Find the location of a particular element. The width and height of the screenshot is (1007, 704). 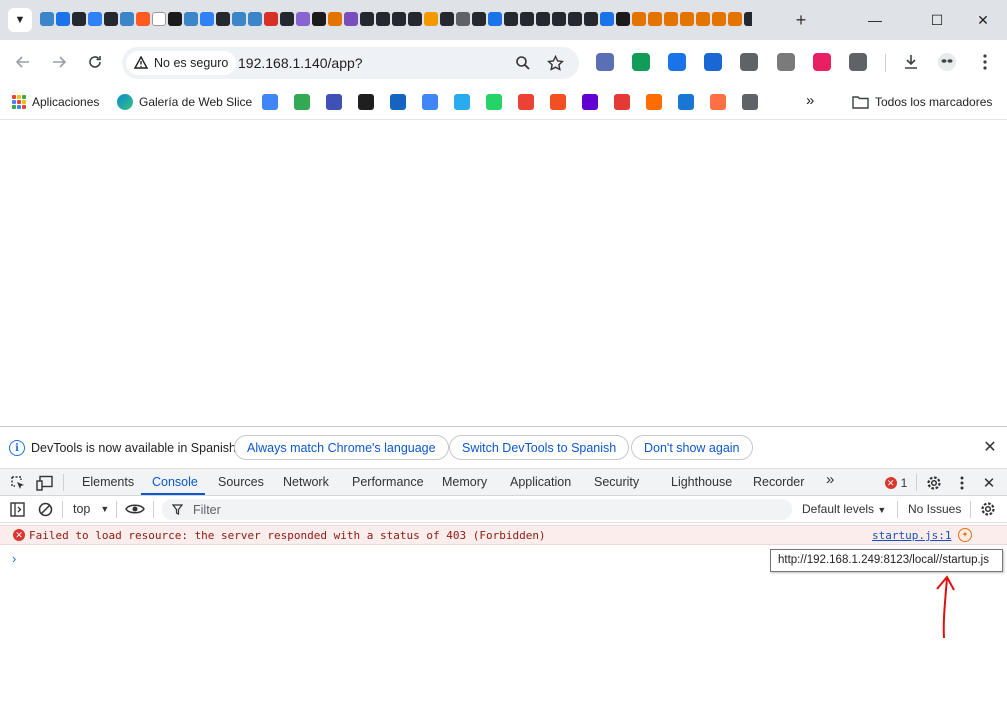

maximize-button: ☐ is located at coordinates (937, 20).